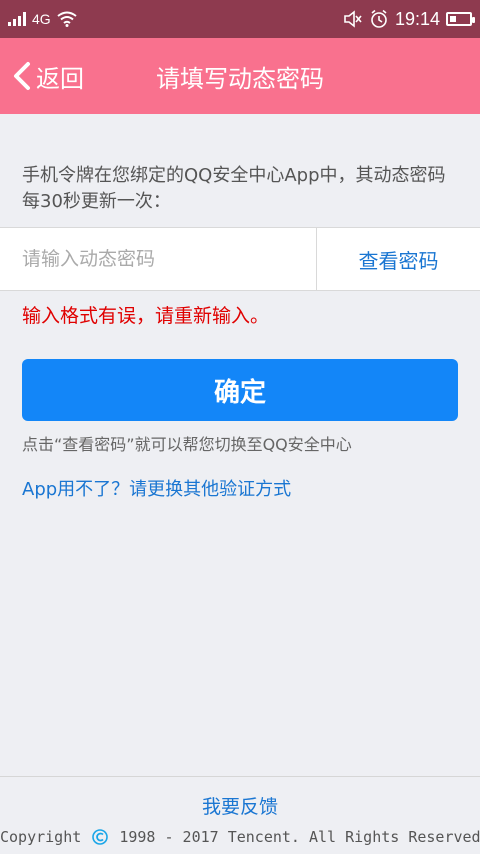  I want to click on signal-icon, so click(17, 19).